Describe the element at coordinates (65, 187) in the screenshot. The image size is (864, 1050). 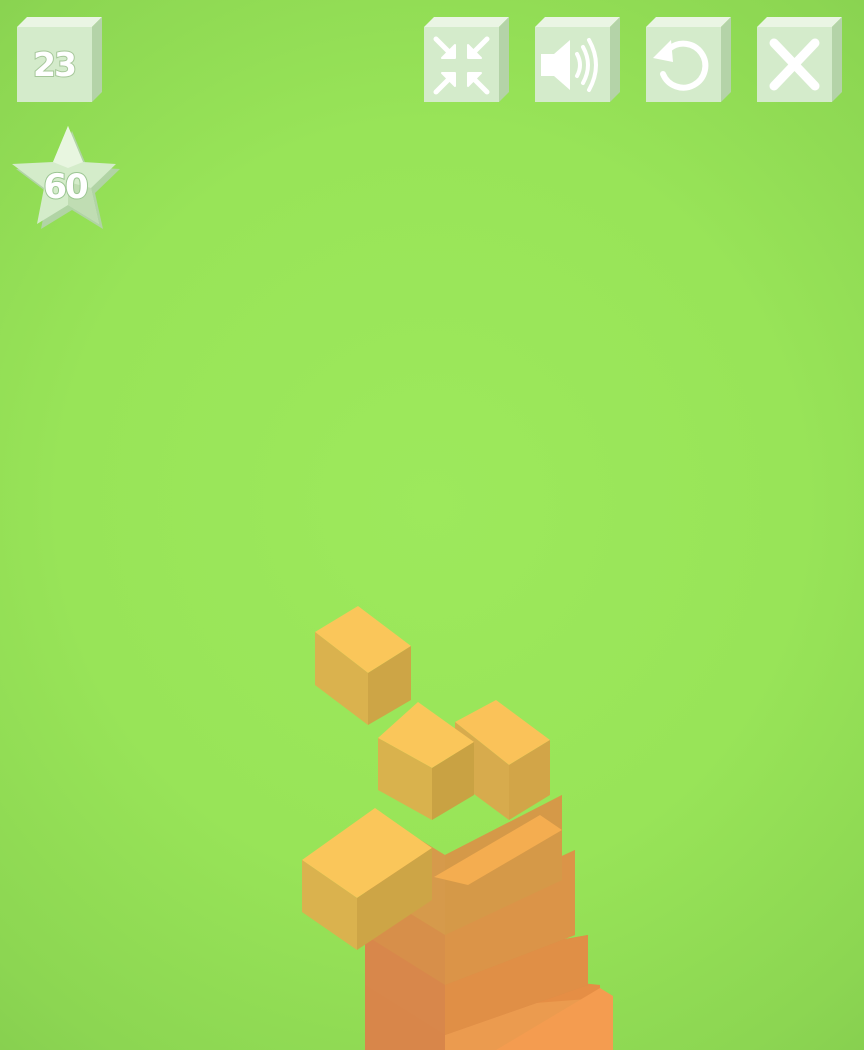
I see `star-value: 60` at that location.